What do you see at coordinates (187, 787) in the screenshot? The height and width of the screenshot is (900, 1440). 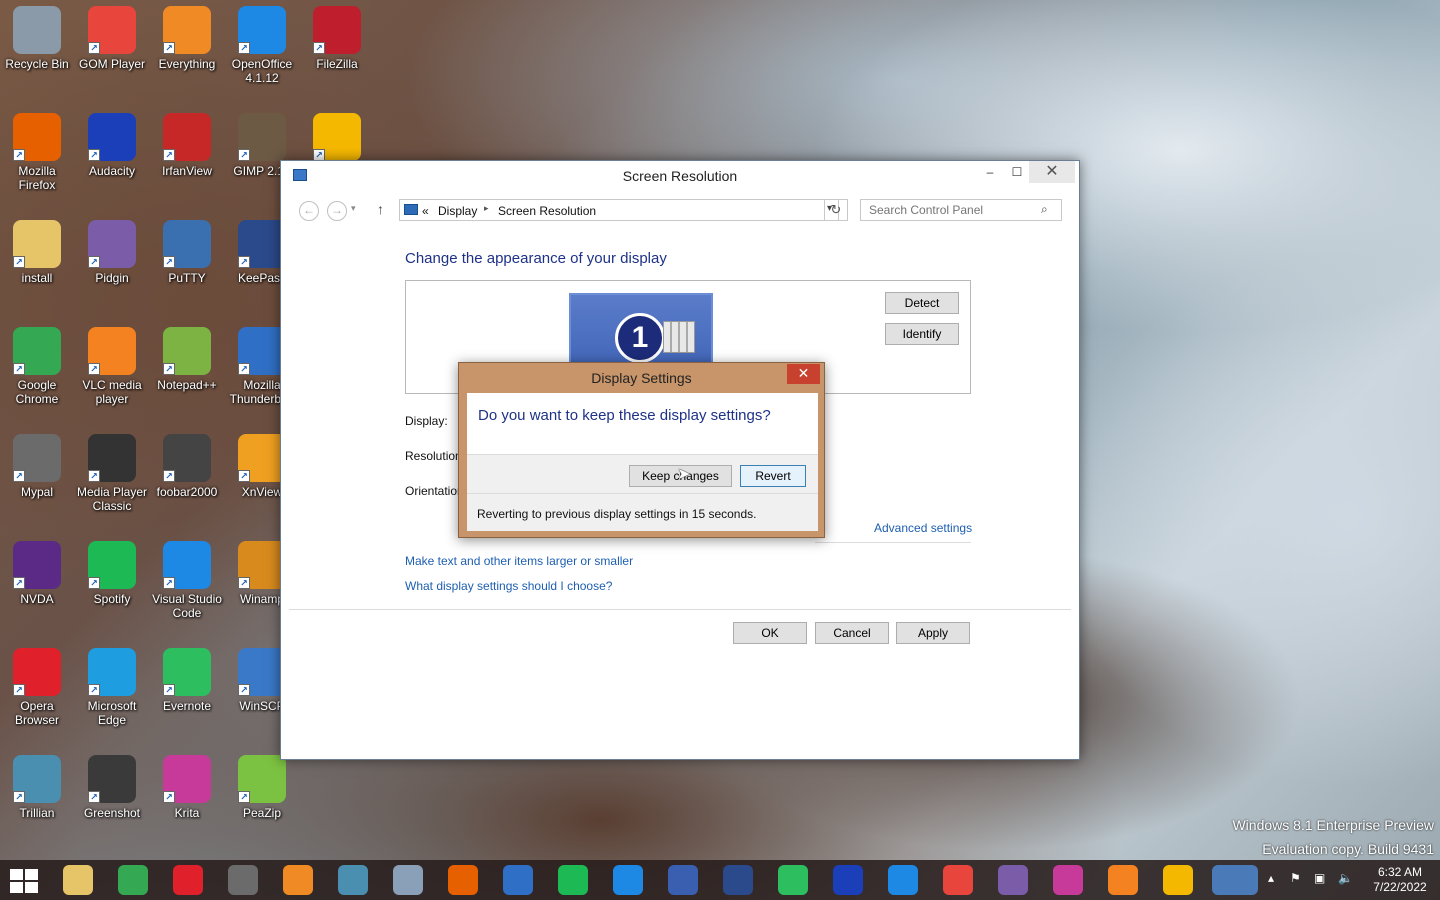 I see `desktop-icon: ↗ Krita` at bounding box center [187, 787].